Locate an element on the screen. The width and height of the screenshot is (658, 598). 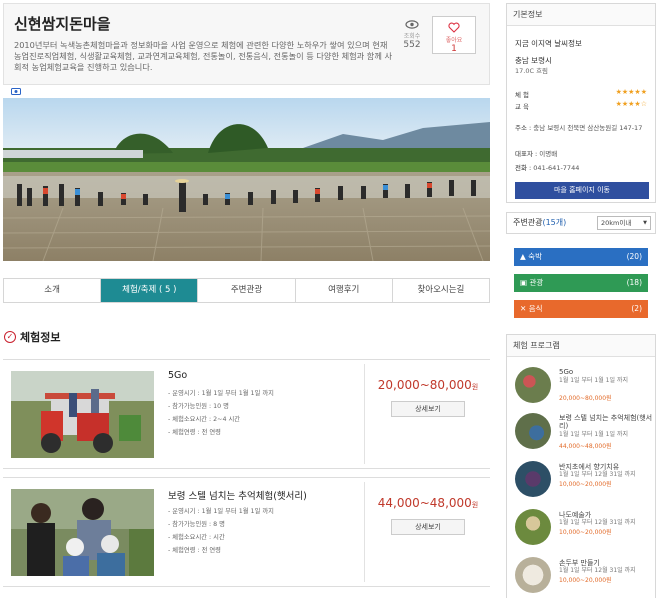
tab-nearby: 주변관광 is located at coordinates (247, 290).